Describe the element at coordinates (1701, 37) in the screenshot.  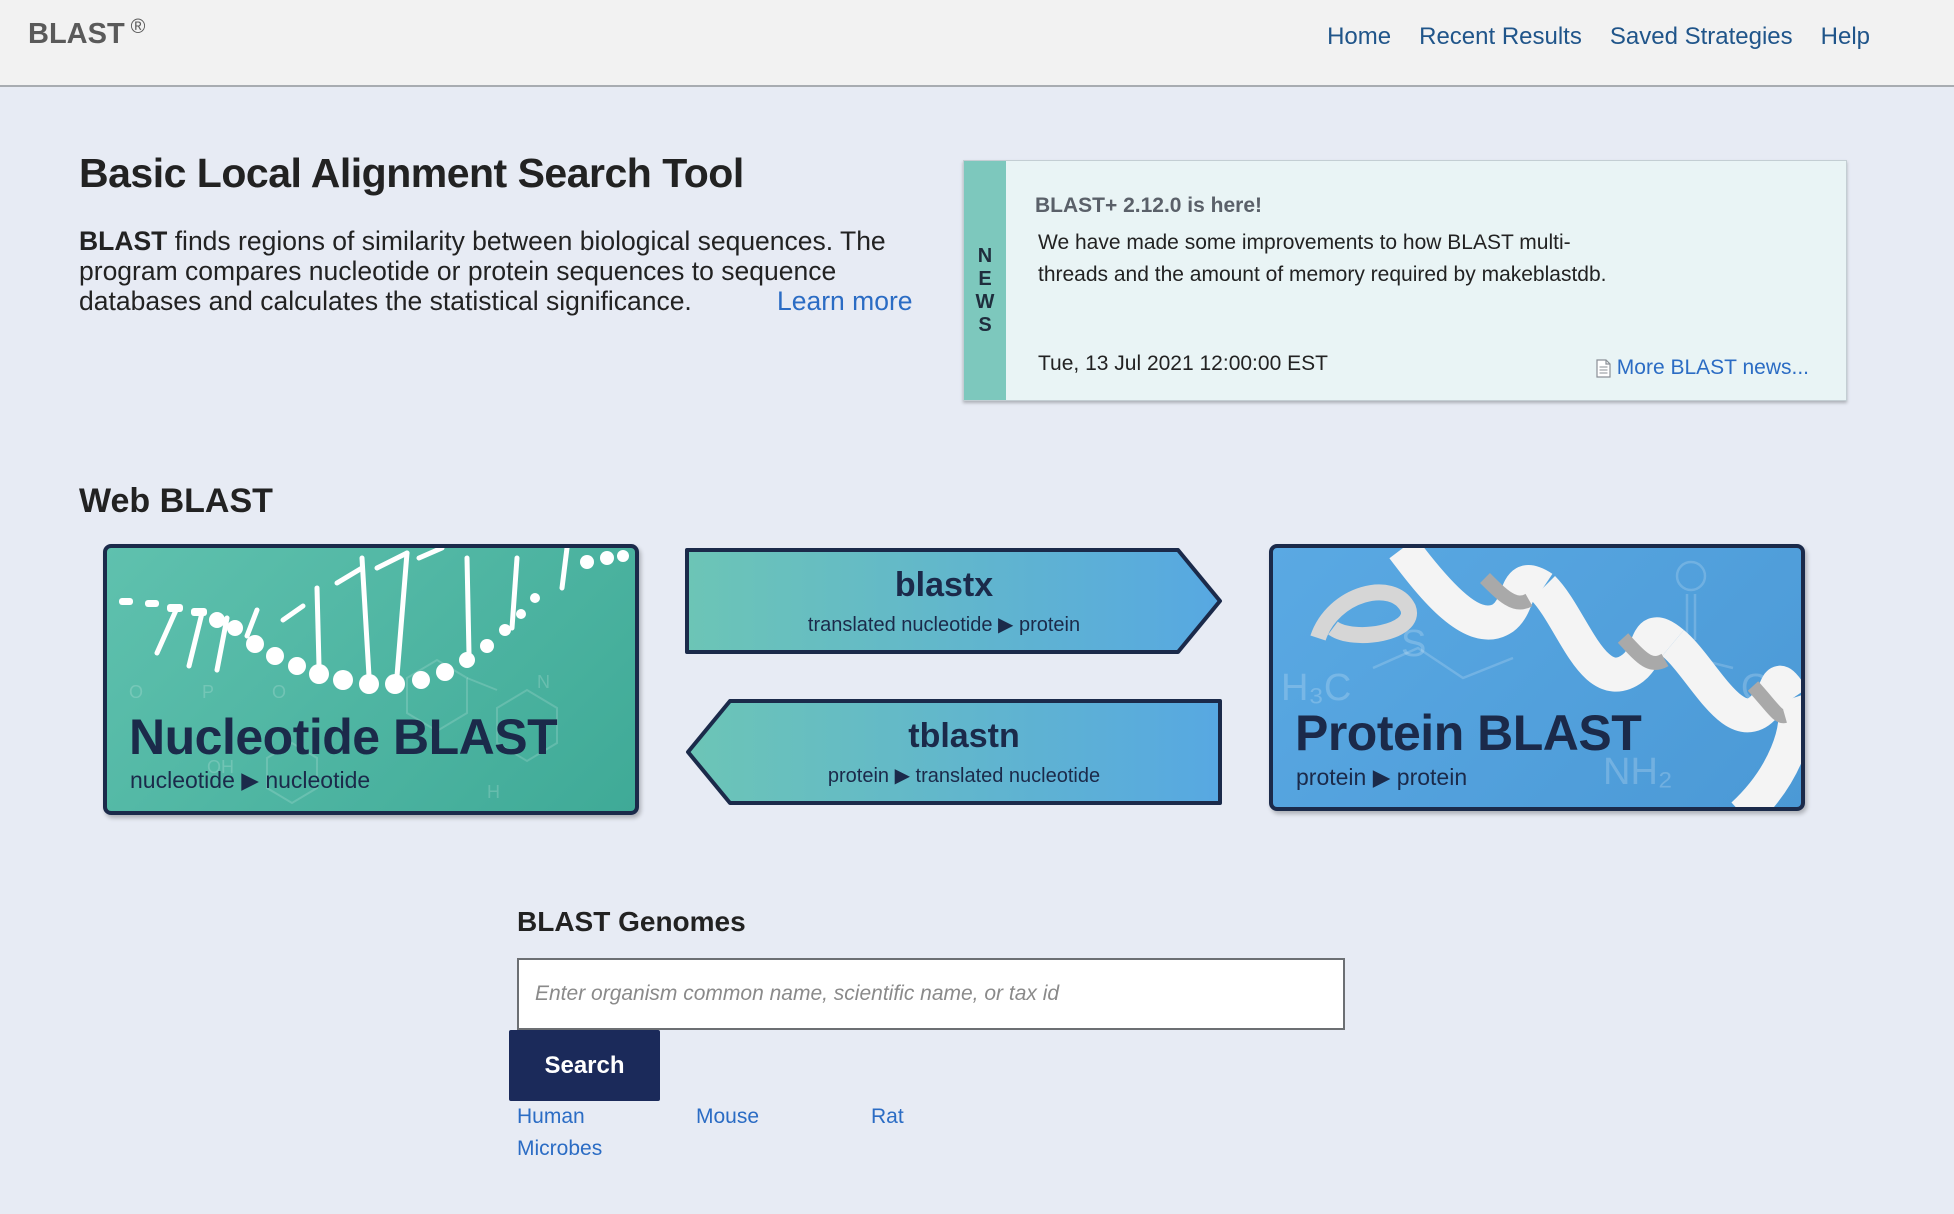
I see `nav-saved-strategies-link: Saved Strategies` at that location.